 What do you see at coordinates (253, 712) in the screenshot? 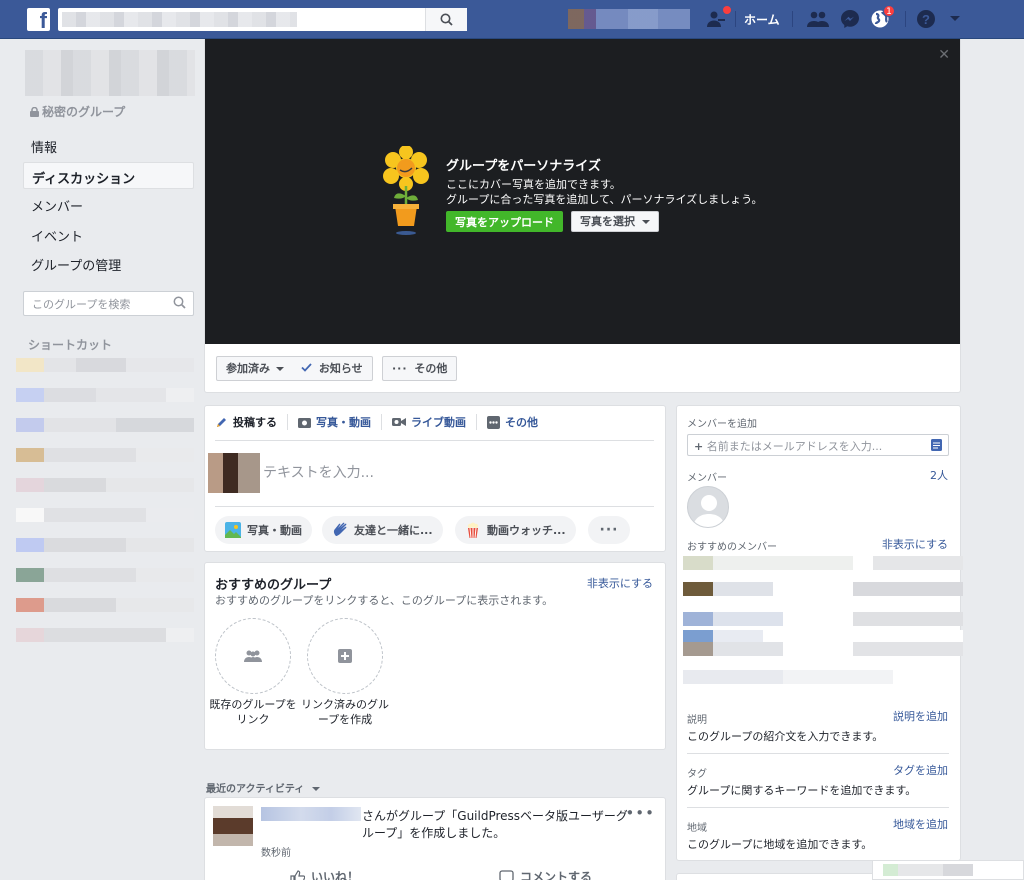
I see `link-existing-group-label: 既存のグループをリンク` at bounding box center [253, 712].